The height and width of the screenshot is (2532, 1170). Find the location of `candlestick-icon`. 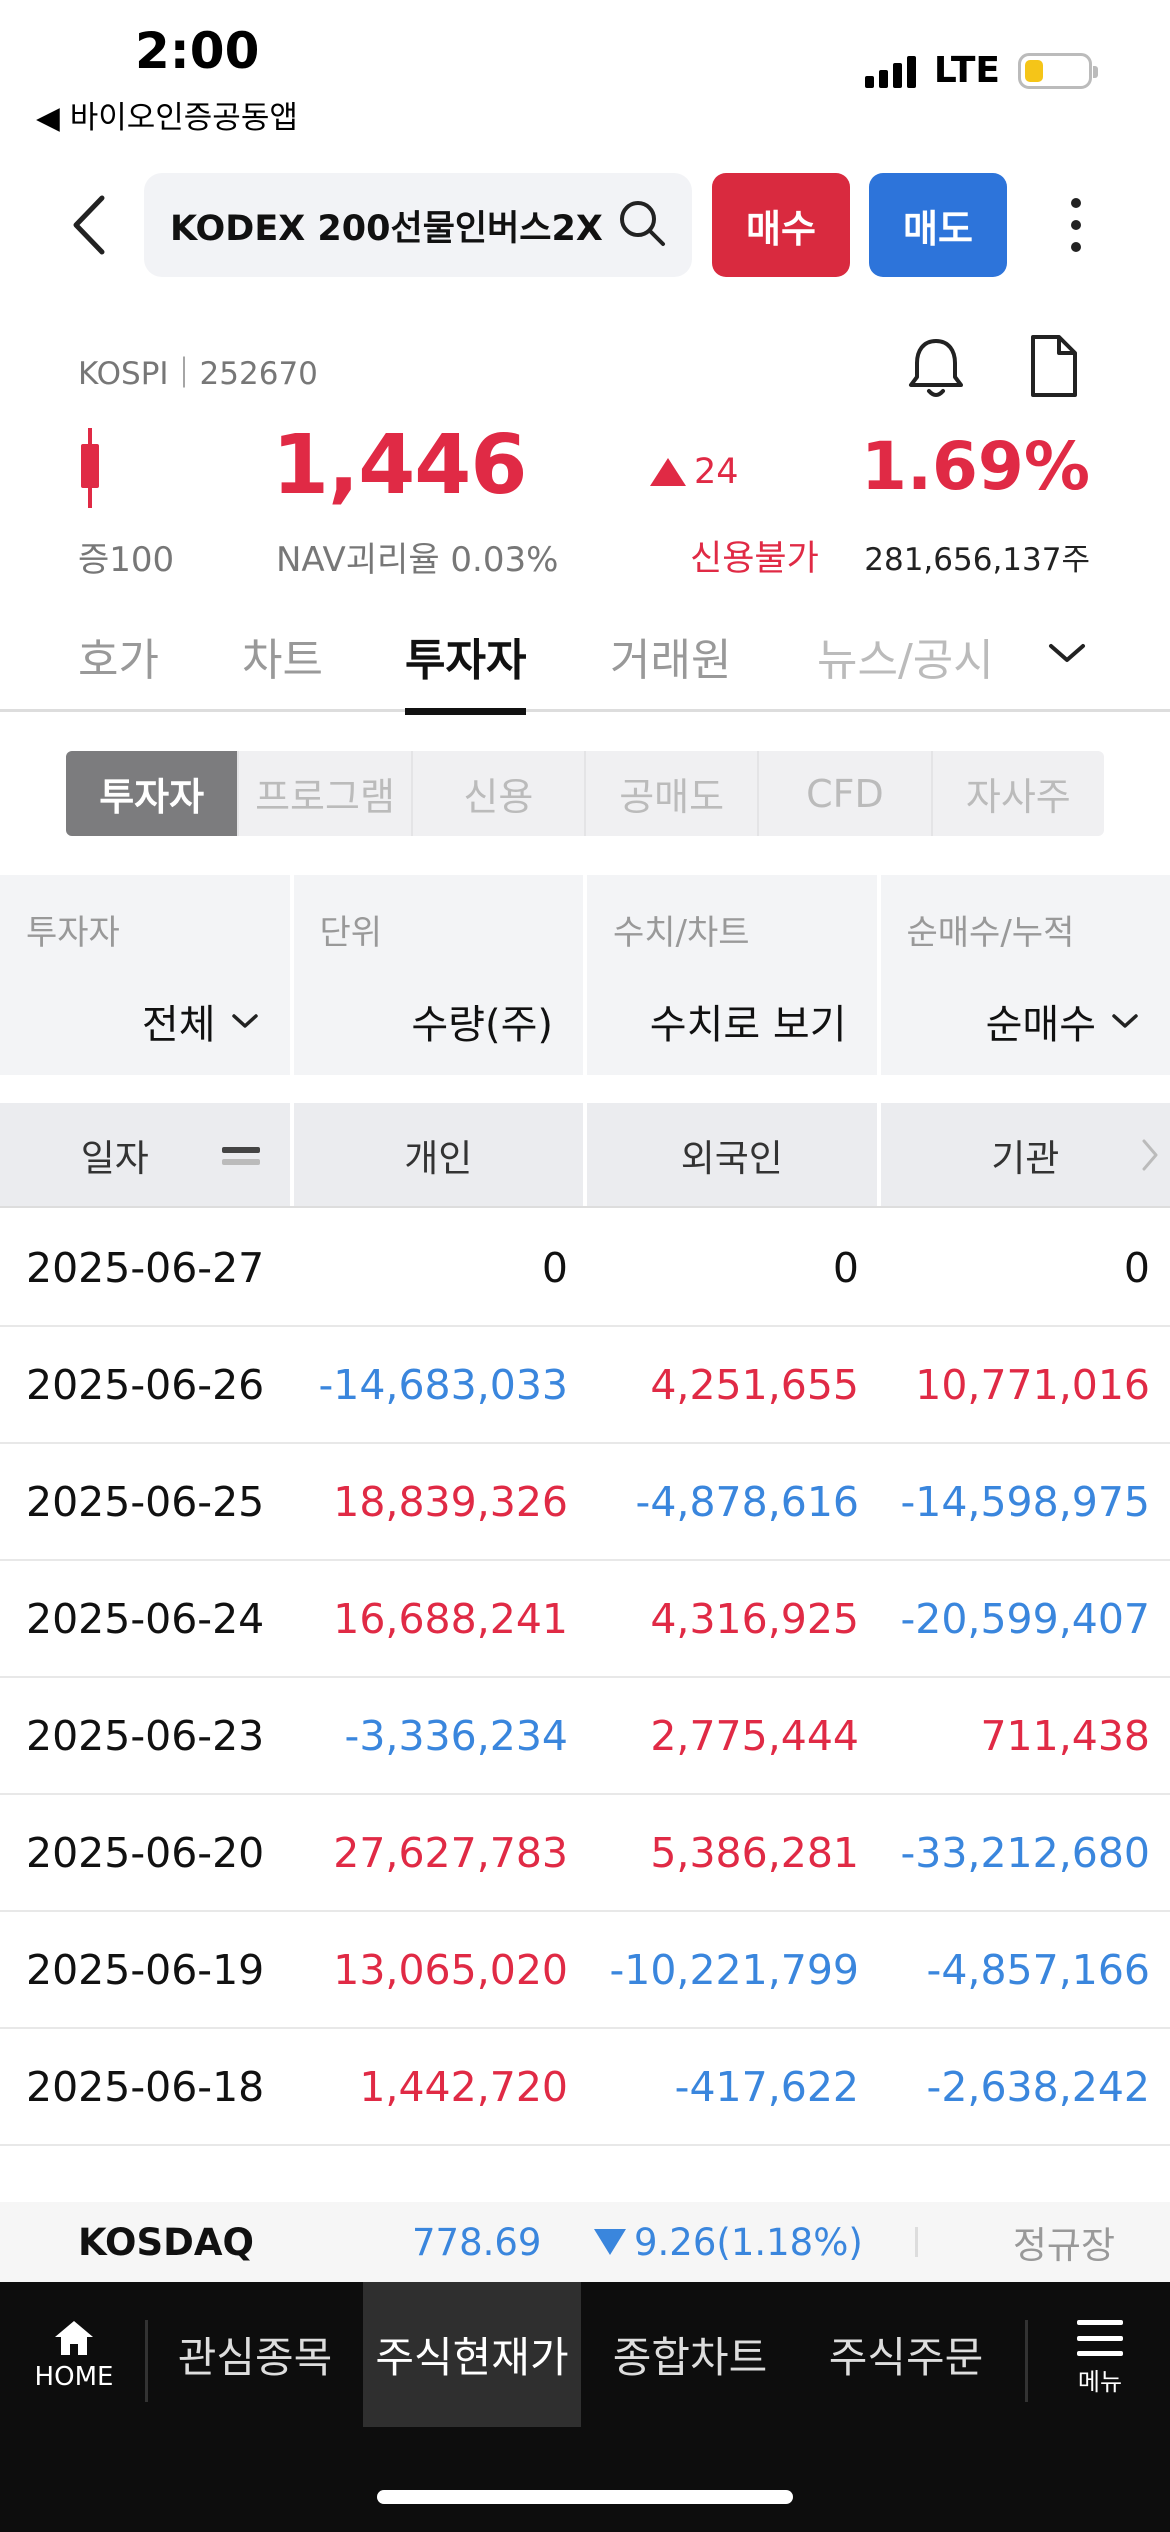

candlestick-icon is located at coordinates (90, 468).